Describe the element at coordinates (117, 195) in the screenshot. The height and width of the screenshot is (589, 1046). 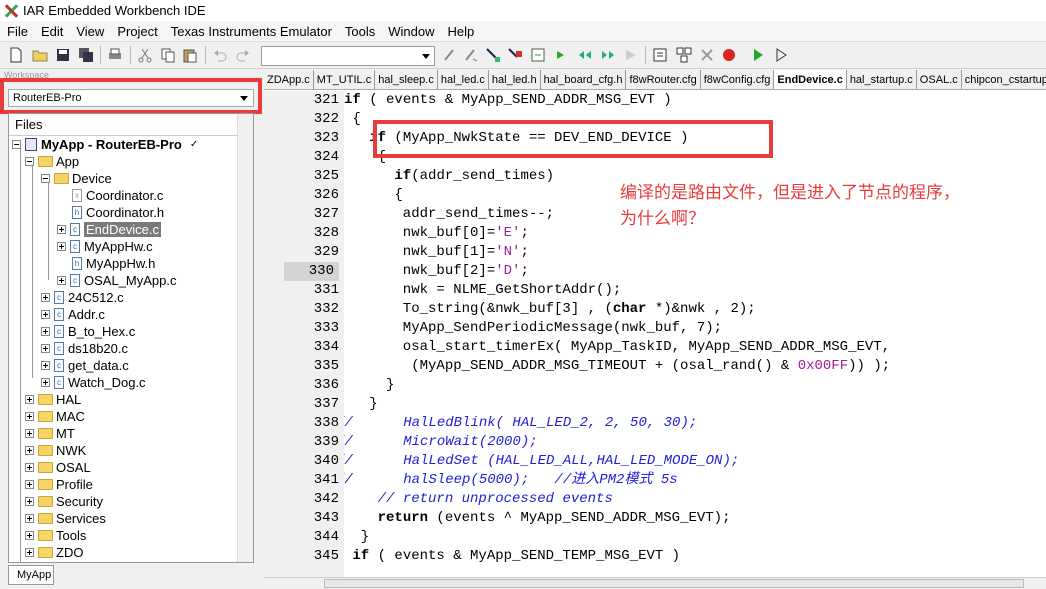
I see `tree-node-coordinator-c: x Coordinator.c` at that location.